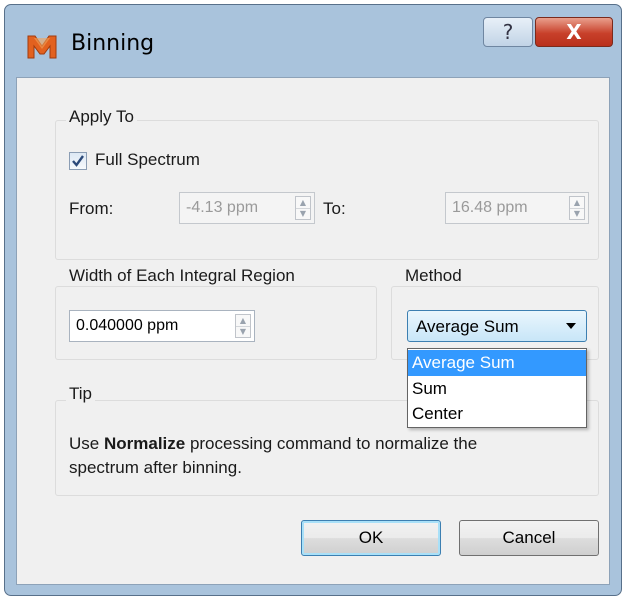 This screenshot has width=626, height=600. I want to click on tip-text-line2: spectrum after binning., so click(155, 467).